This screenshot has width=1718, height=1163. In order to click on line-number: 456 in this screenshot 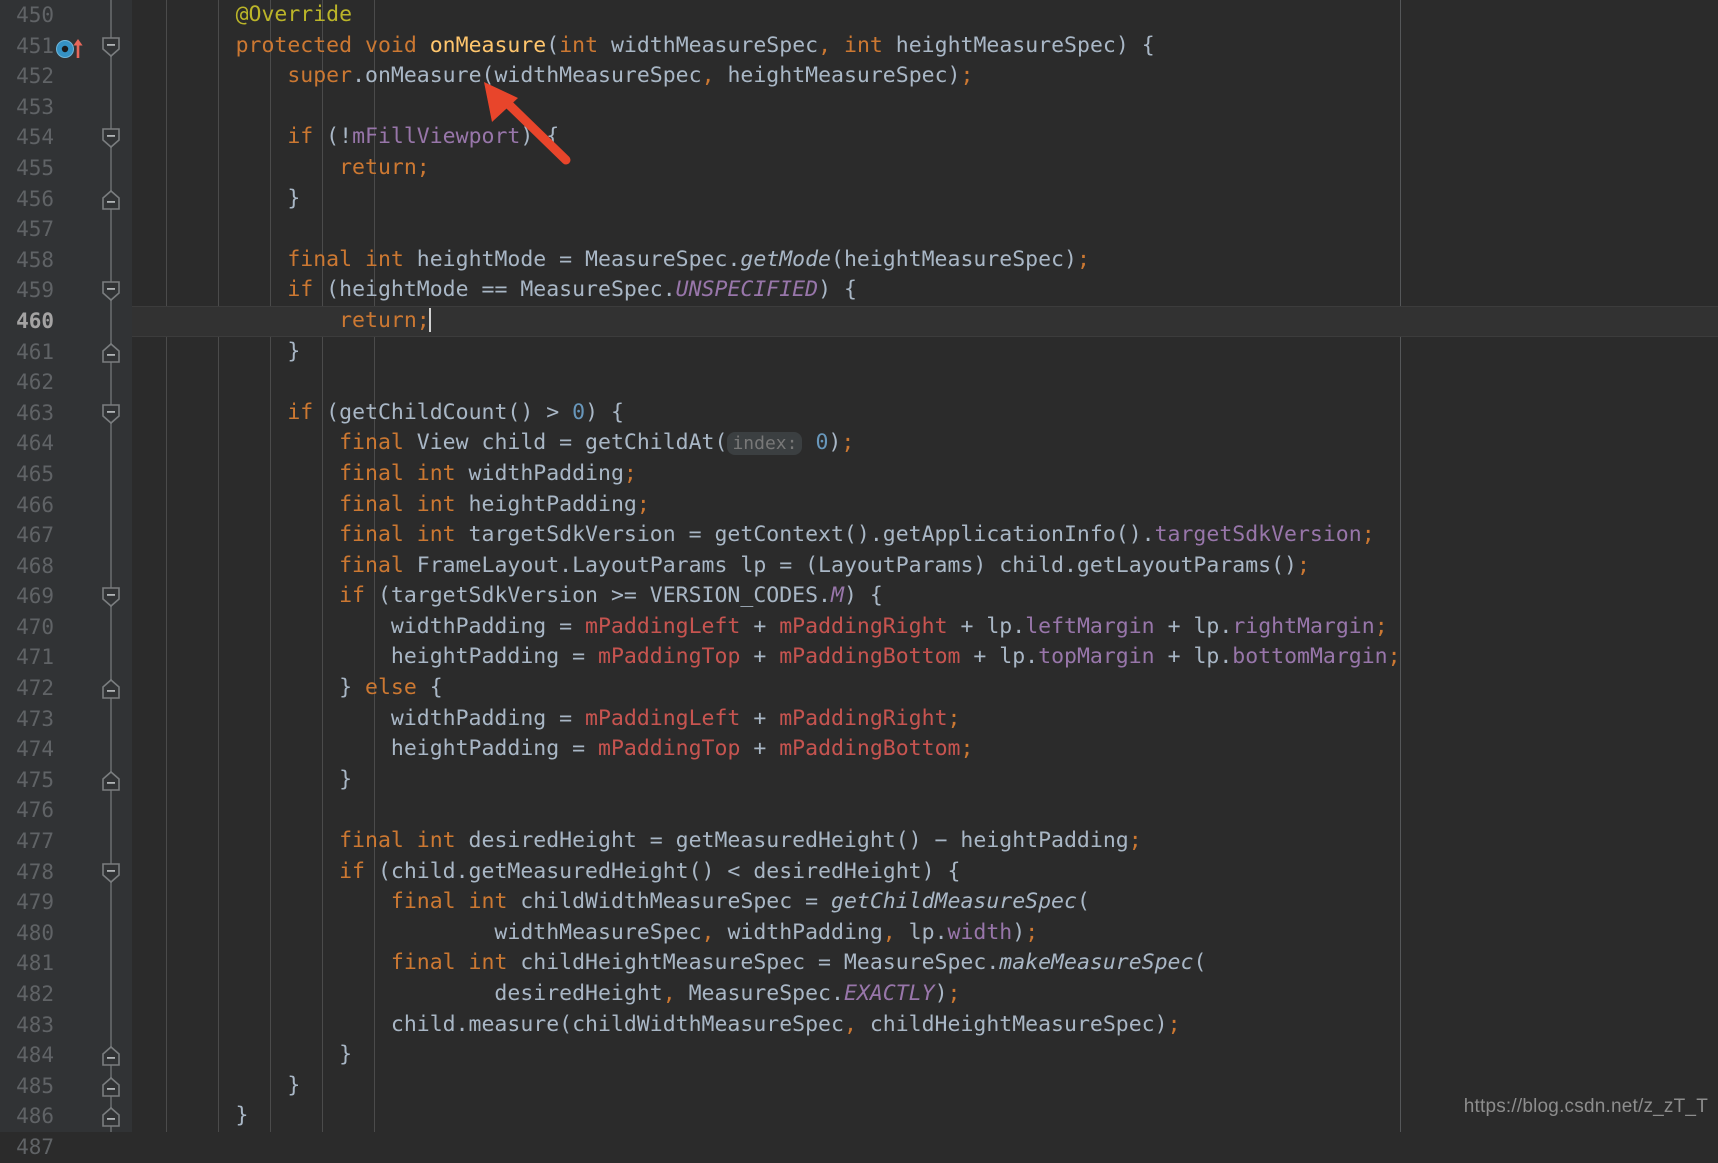, I will do `click(35, 198)`.